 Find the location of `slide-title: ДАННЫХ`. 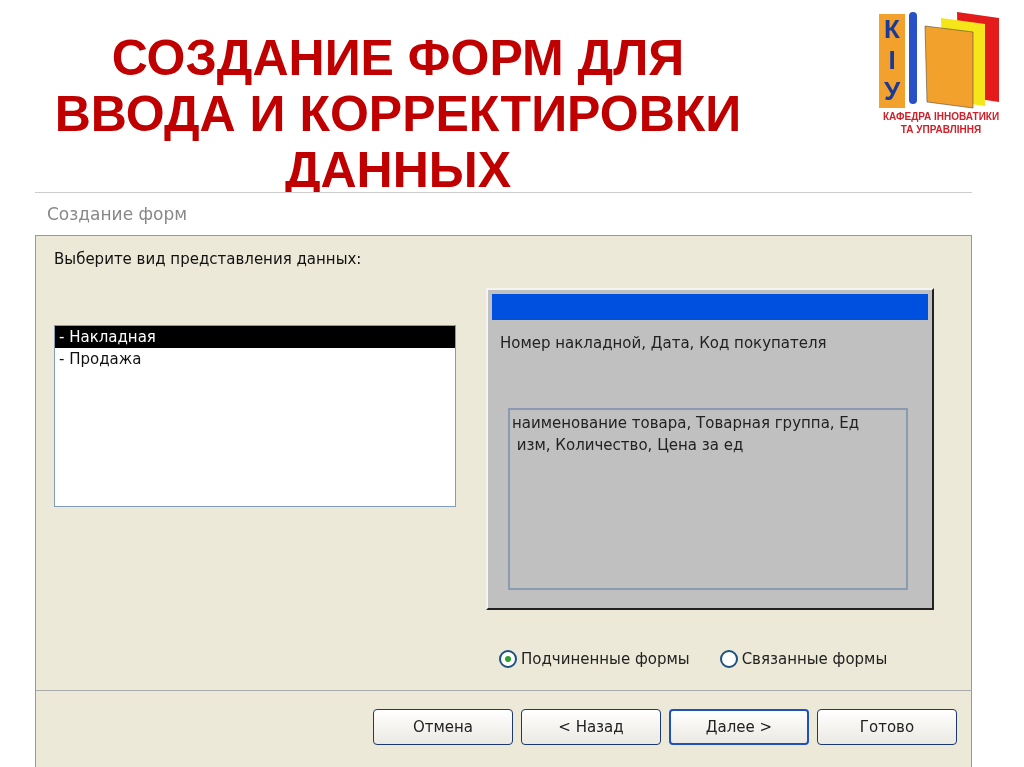

slide-title: ДАННЫХ is located at coordinates (398, 170).